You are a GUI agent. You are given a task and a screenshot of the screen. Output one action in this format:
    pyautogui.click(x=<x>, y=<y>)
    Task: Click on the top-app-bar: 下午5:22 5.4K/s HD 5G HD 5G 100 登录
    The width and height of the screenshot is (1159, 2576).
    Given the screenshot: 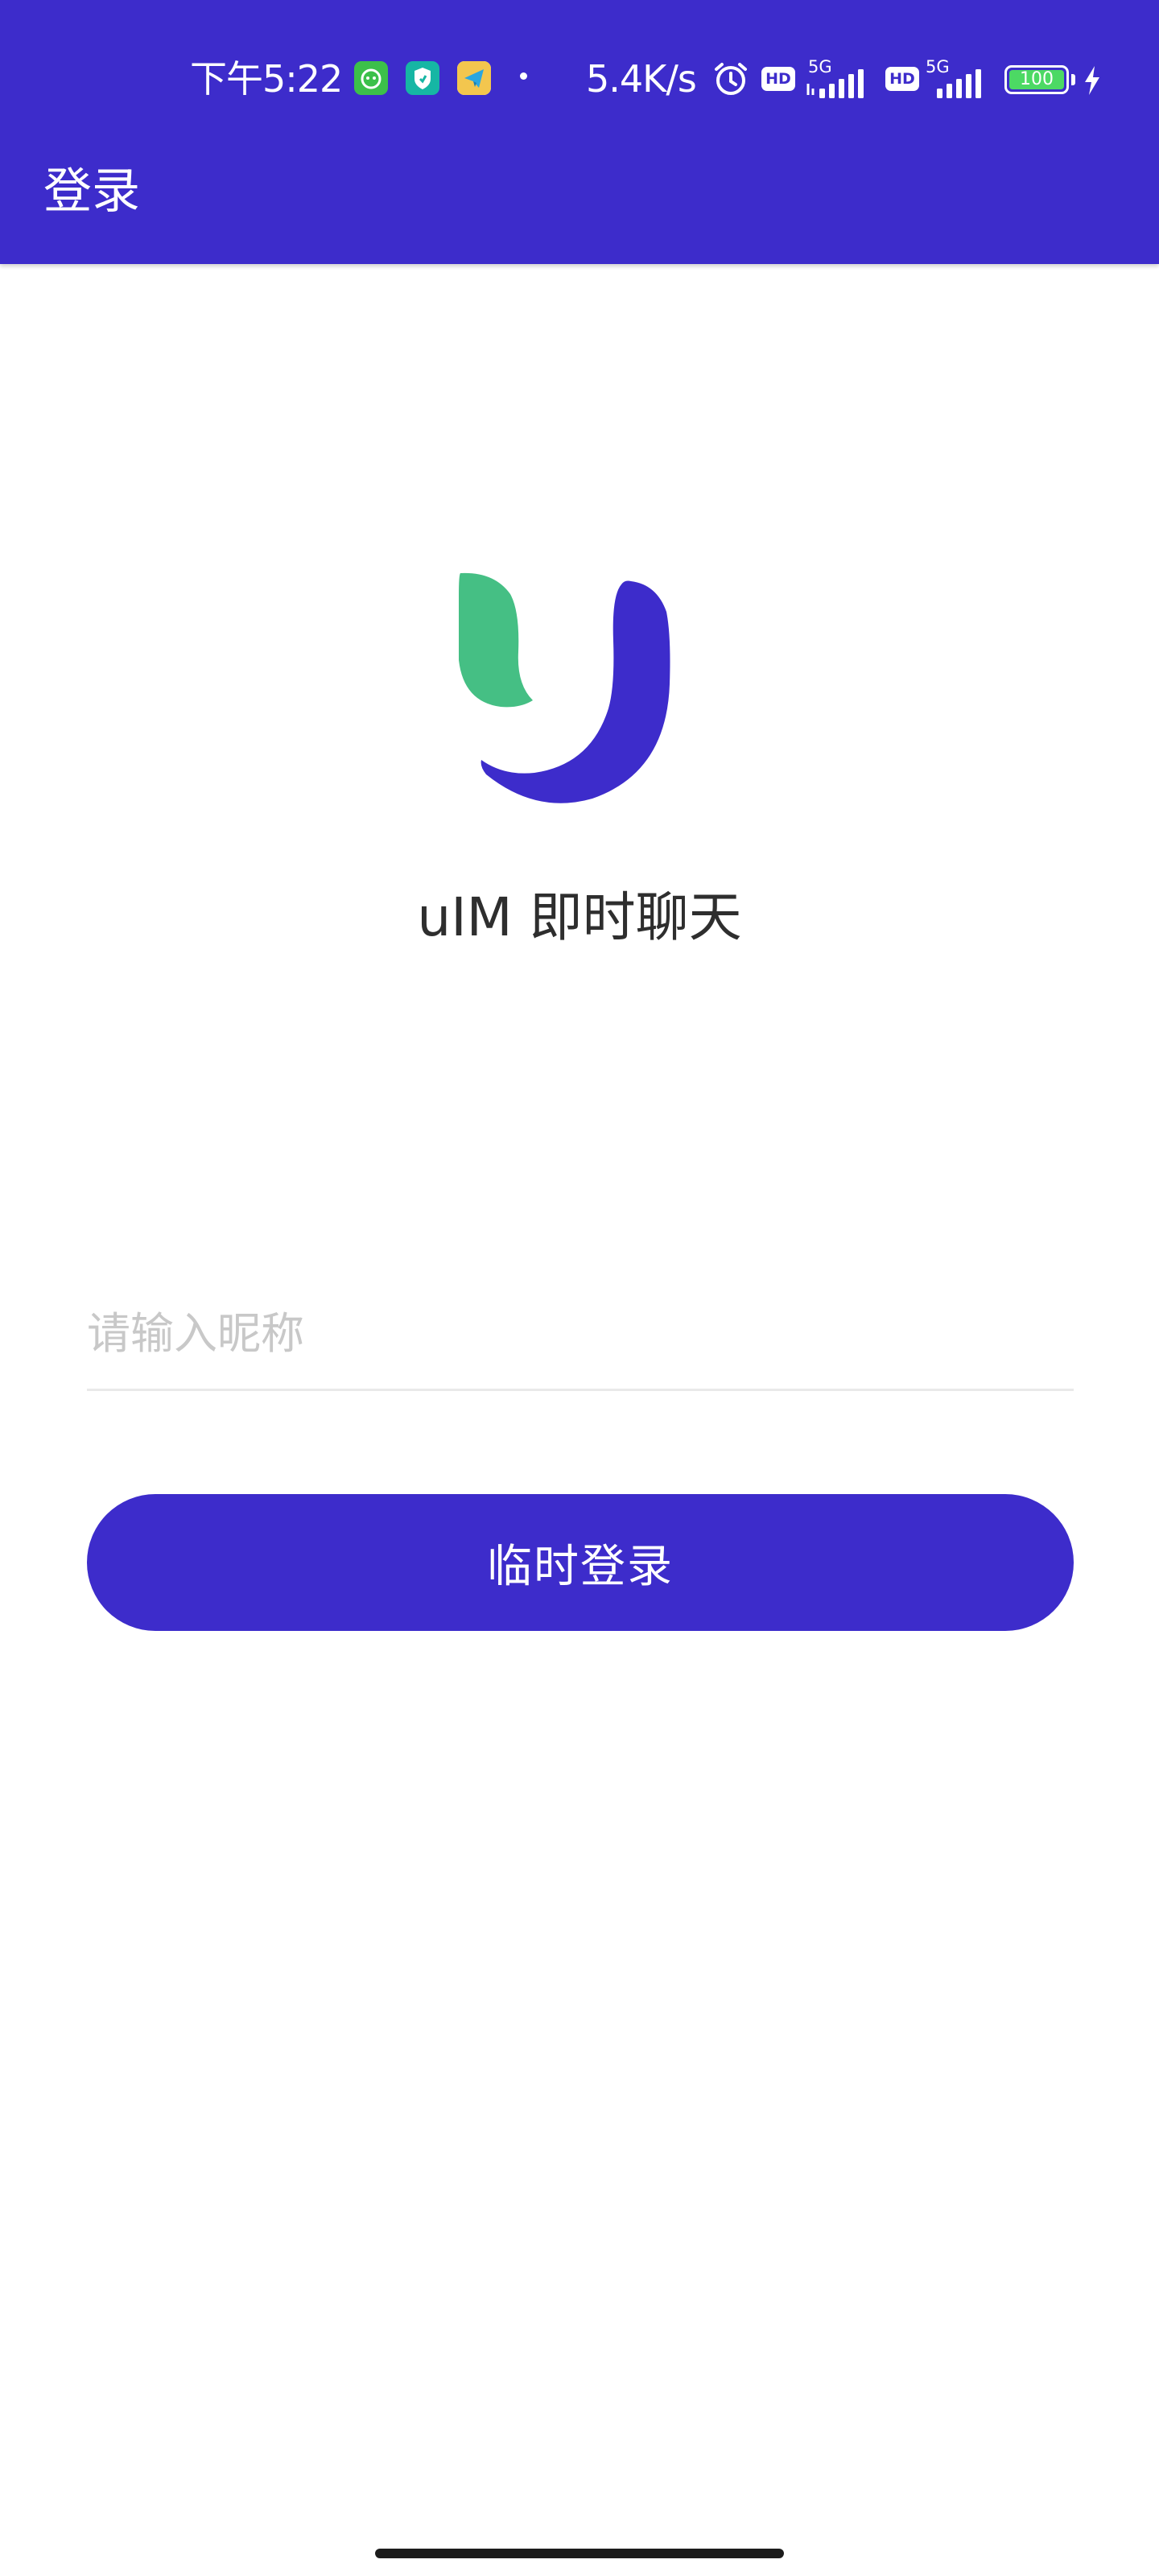 What is the action you would take?
    pyautogui.click(x=579, y=132)
    